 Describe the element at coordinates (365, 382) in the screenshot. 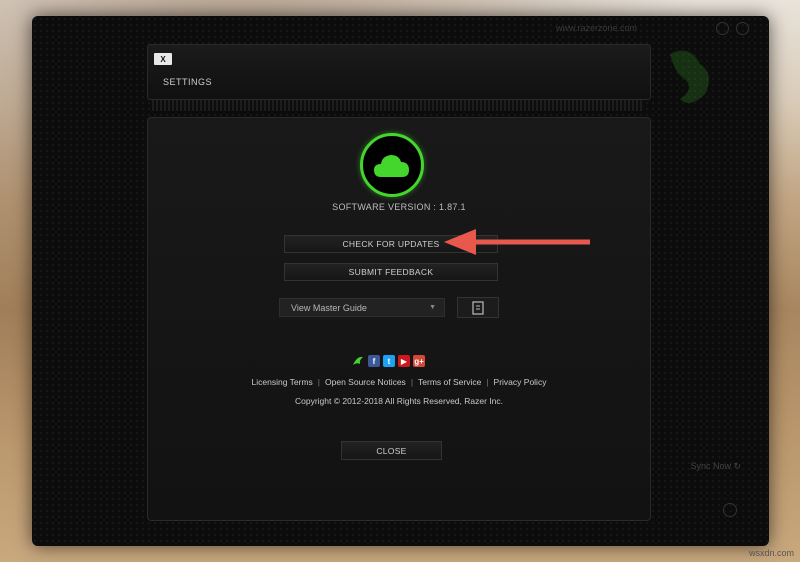

I see `open-source-notices-link: Open Source Notices` at that location.